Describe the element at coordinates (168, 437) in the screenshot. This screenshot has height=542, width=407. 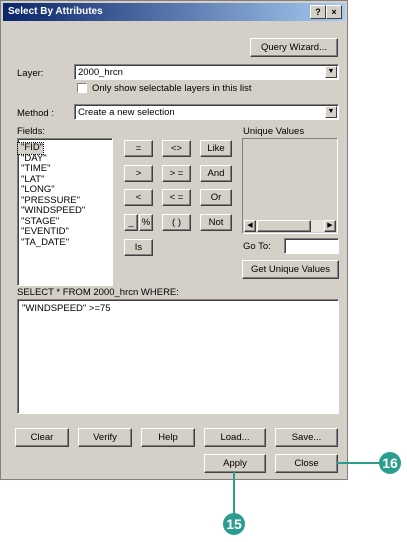
I see `help-button: Help` at that location.